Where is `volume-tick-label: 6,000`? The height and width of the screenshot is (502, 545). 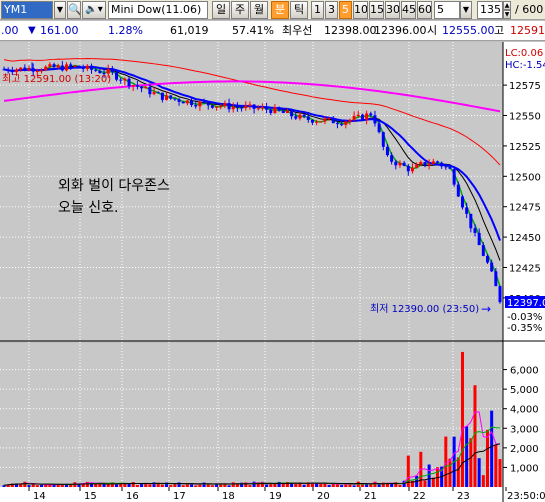
volume-tick-label: 6,000 is located at coordinates (524, 371).